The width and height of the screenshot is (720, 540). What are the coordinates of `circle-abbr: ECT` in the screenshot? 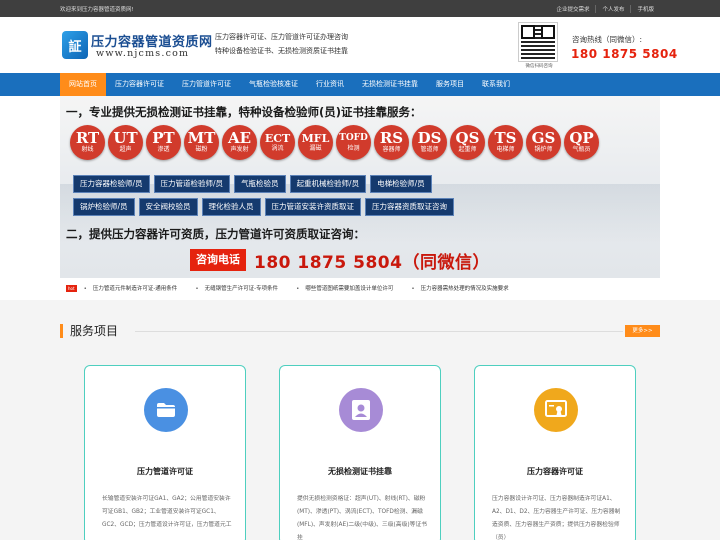 It's located at (277, 138).